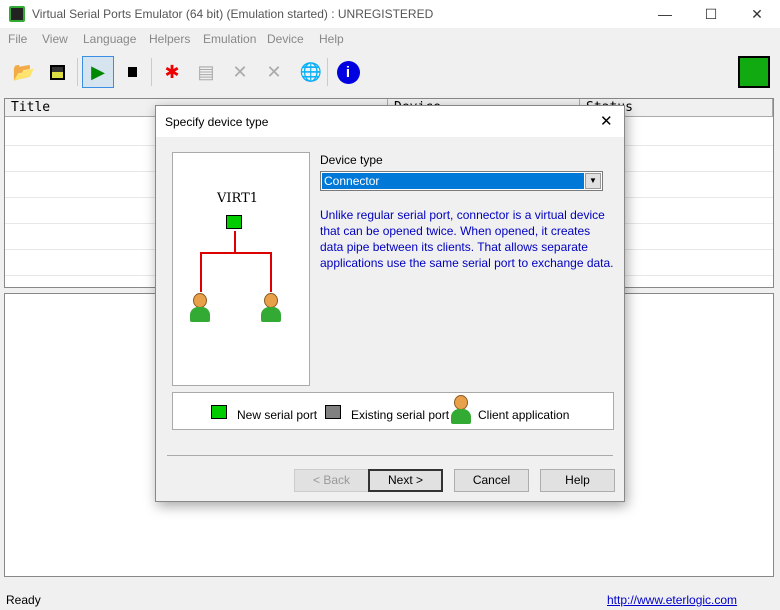  Describe the element at coordinates (351, 160) in the screenshot. I see `device-type-label: Device type` at that location.